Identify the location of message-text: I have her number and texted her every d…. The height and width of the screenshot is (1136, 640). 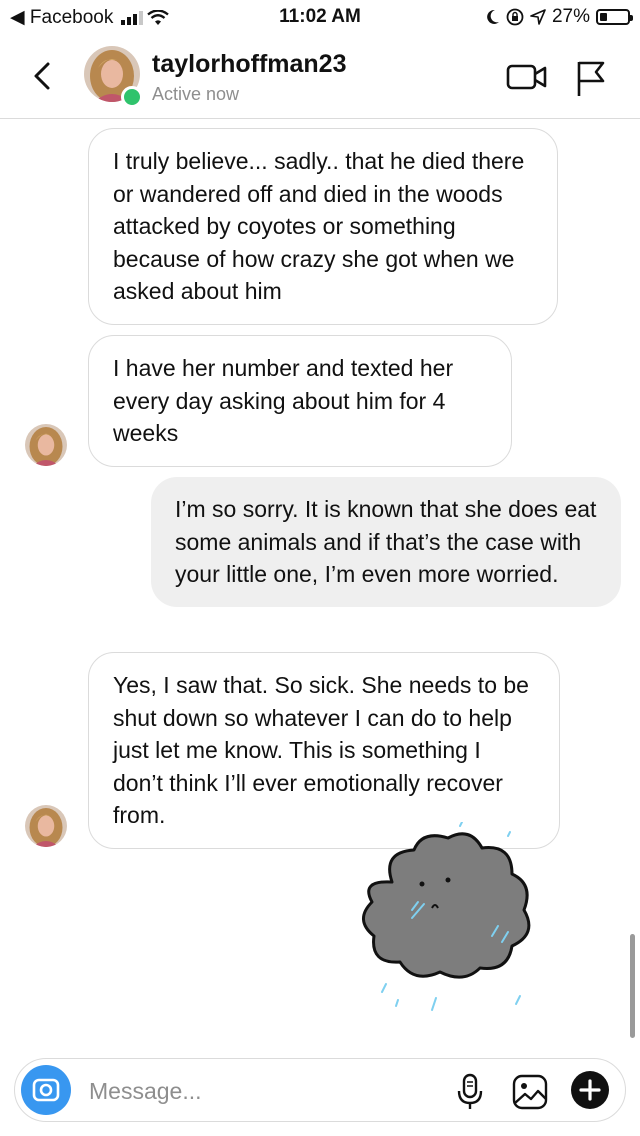
(283, 400).